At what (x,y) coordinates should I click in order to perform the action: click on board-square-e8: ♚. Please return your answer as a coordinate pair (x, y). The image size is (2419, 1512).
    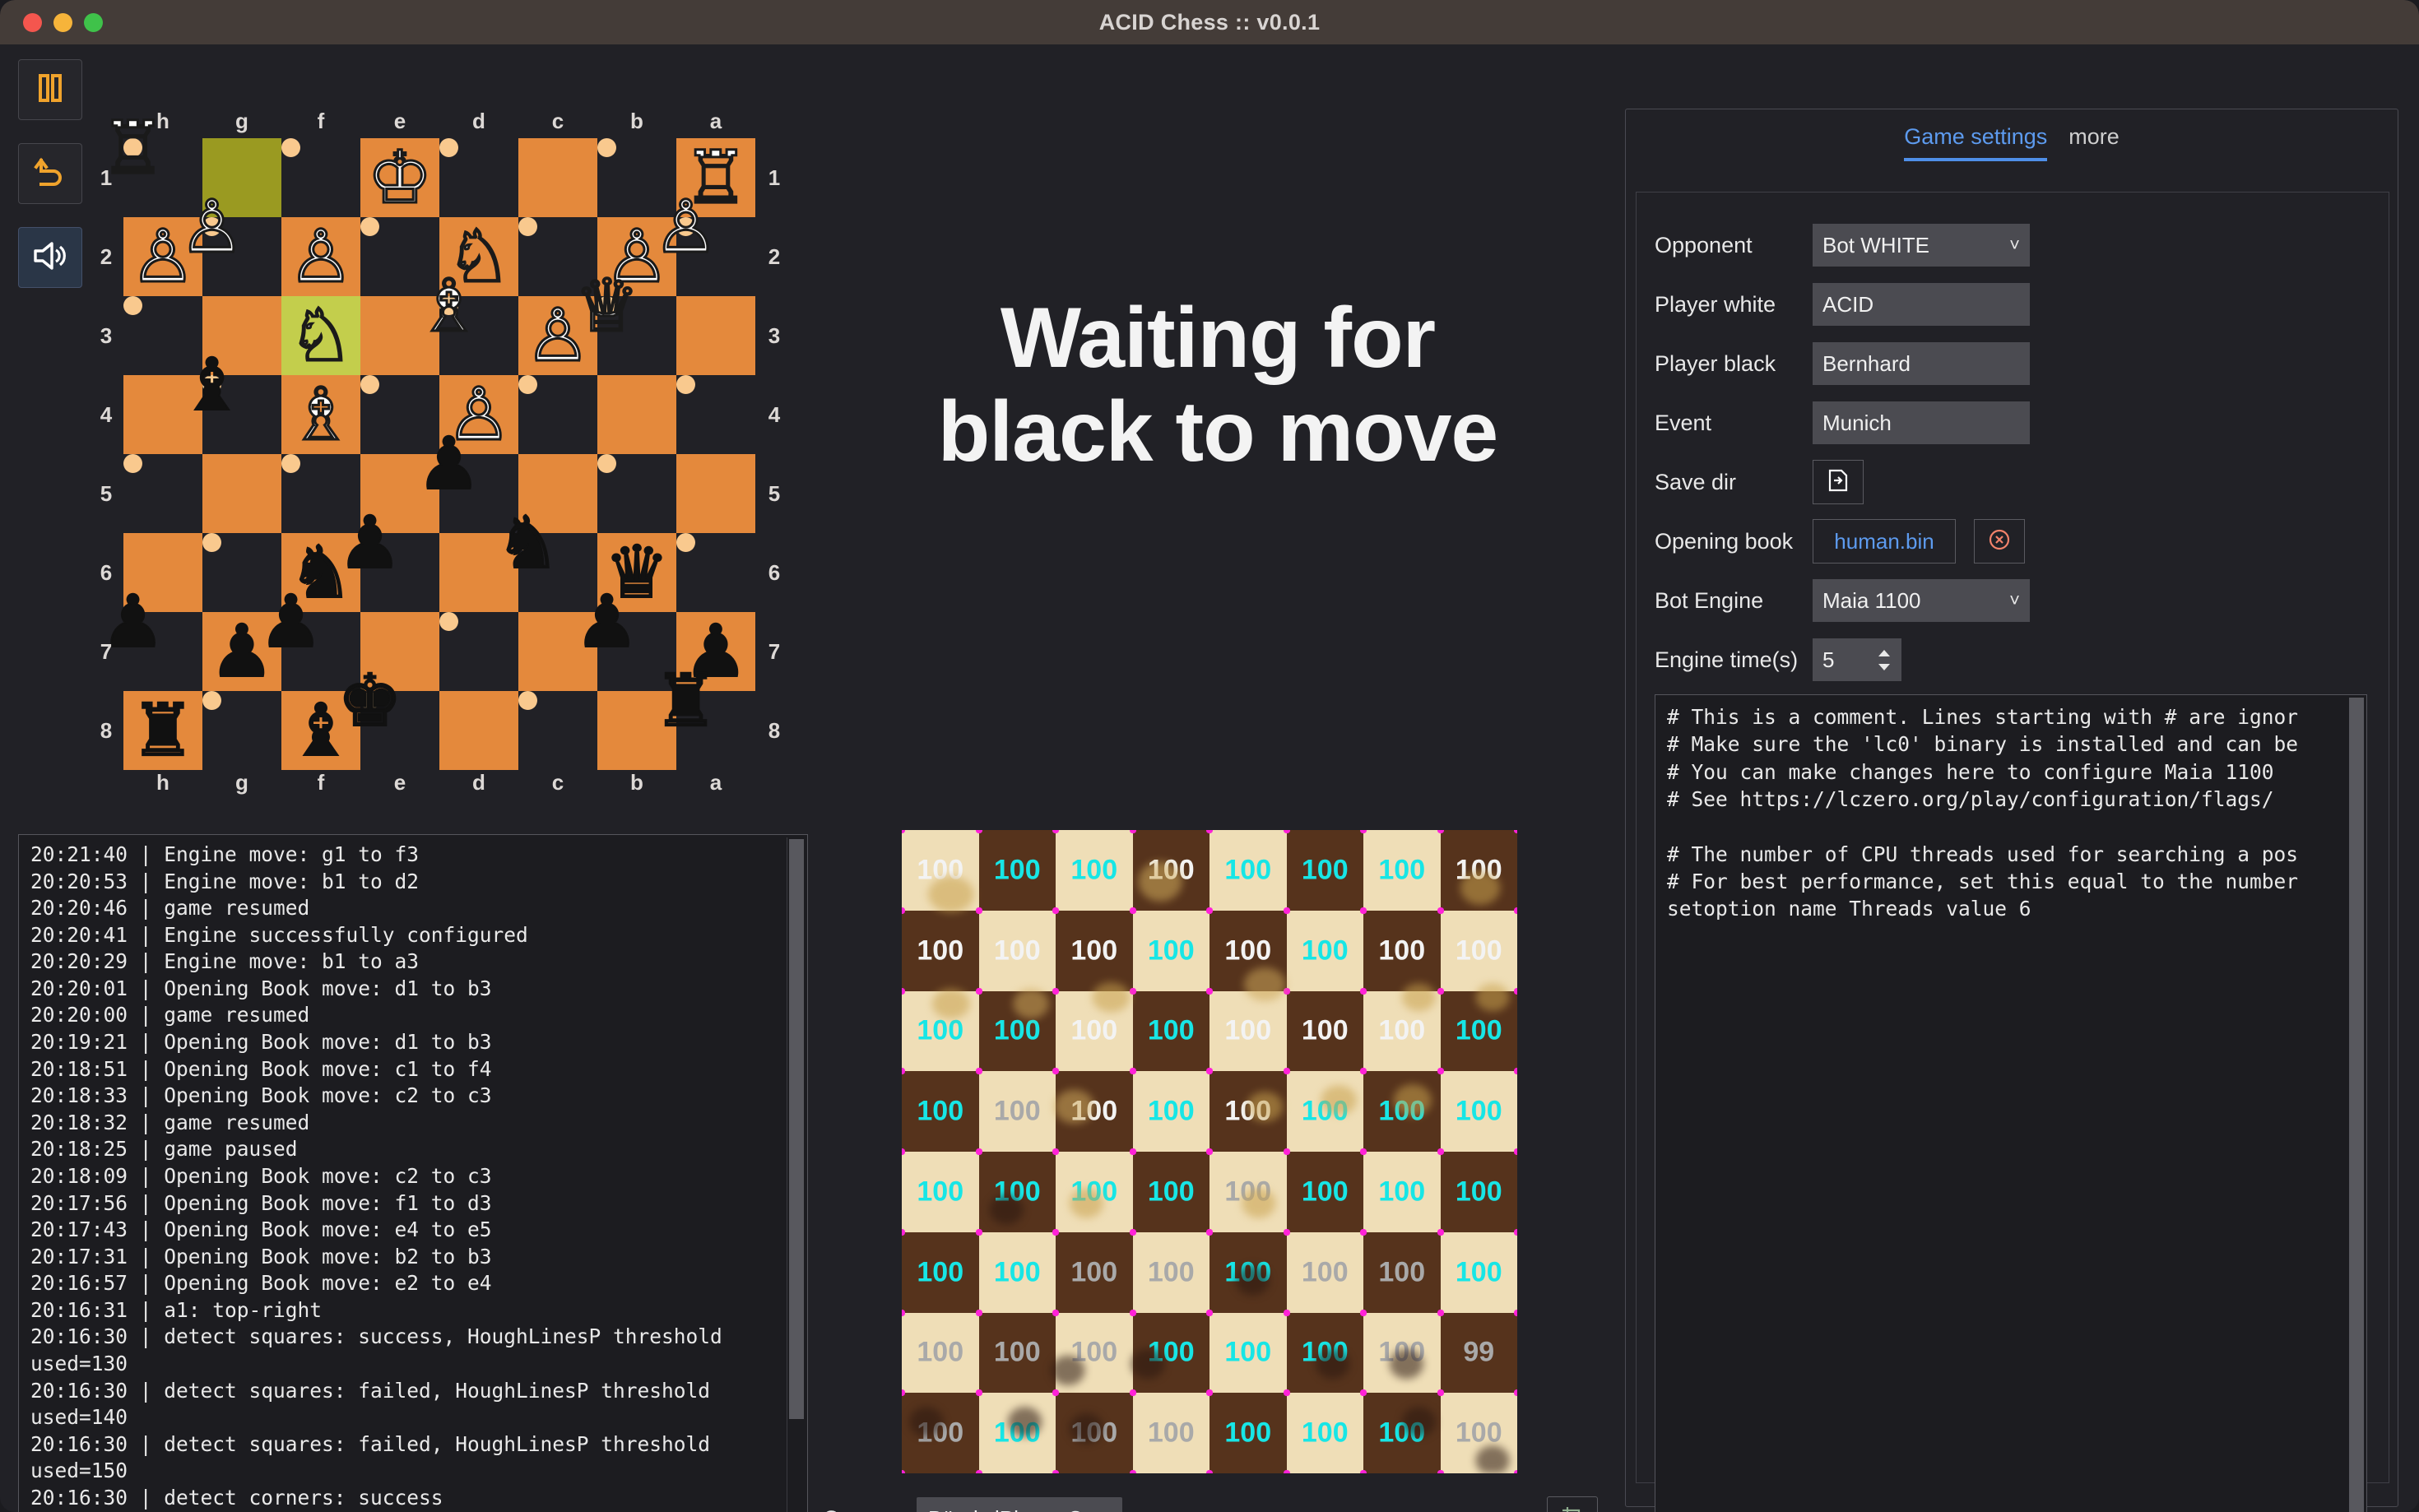
    Looking at the image, I should click on (370, 700).